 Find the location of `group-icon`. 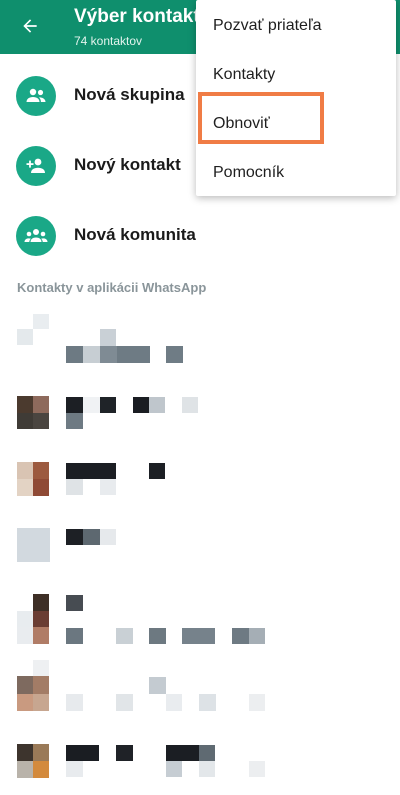

group-icon is located at coordinates (36, 96).